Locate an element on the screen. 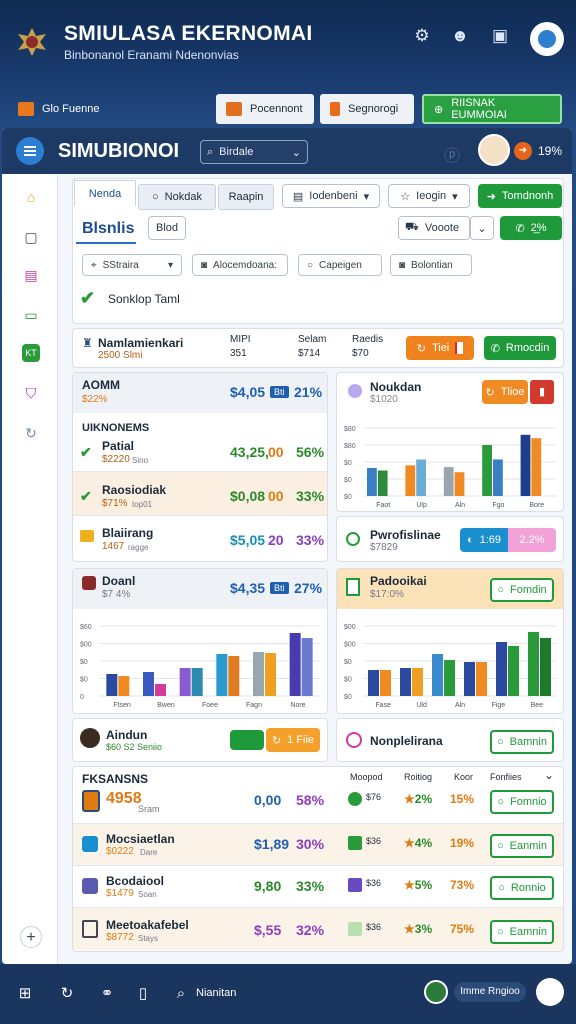 This screenshot has width=576, height=1024. link-icon: ⚭ is located at coordinates (107, 994).